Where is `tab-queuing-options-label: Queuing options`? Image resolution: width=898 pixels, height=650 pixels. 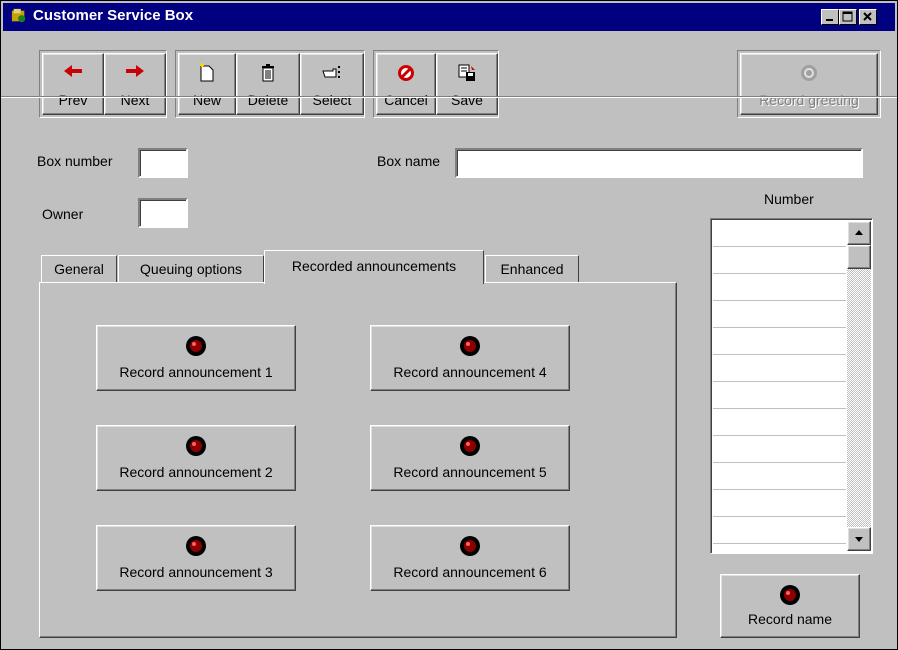
tab-queuing-options-label: Queuing options is located at coordinates (191, 269).